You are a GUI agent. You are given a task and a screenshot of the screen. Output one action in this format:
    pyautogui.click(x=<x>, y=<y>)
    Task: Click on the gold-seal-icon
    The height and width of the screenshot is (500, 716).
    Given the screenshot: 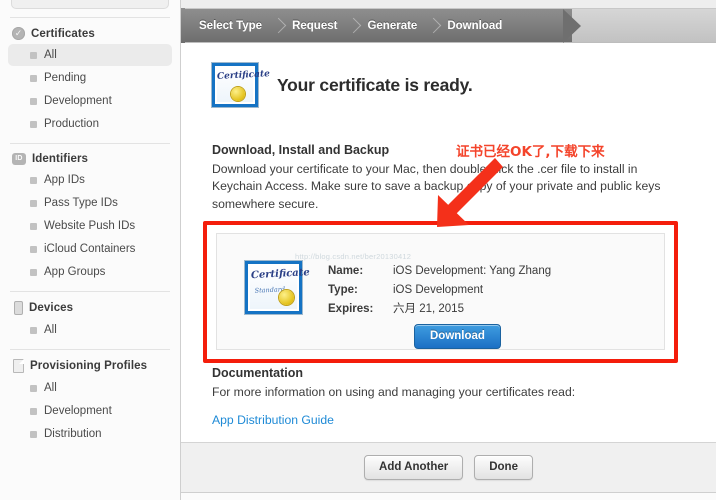 What is the action you would take?
    pyautogui.click(x=238, y=93)
    